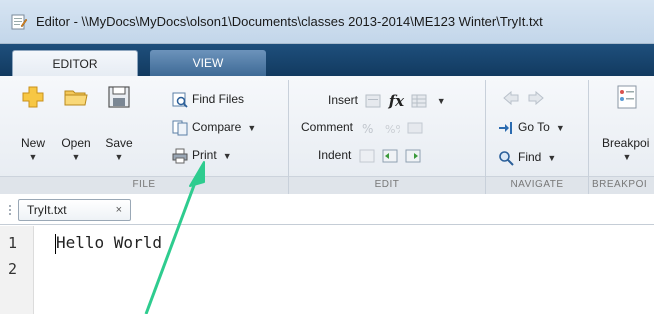  Describe the element at coordinates (627, 127) in the screenshot. I see `breakpoints-button: Breakpoi ▼` at that location.